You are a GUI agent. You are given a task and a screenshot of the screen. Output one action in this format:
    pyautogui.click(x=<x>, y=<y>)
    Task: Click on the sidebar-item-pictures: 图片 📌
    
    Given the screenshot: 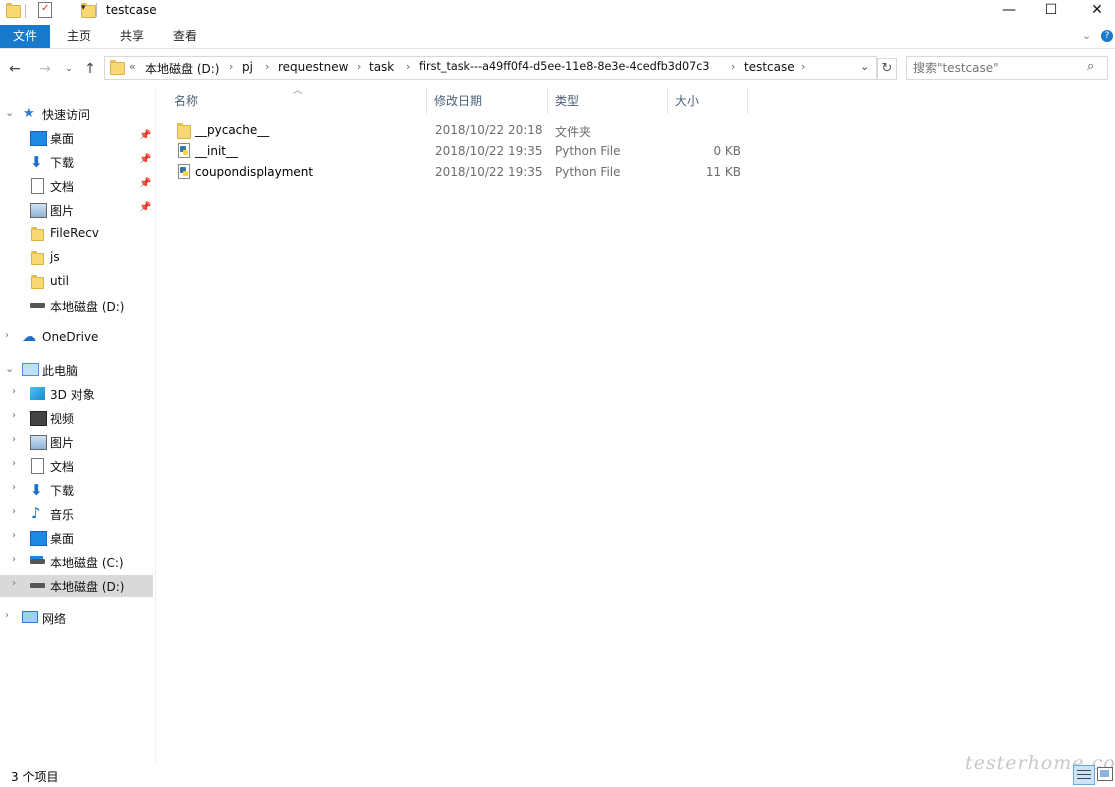 What is the action you would take?
    pyautogui.click(x=76, y=210)
    